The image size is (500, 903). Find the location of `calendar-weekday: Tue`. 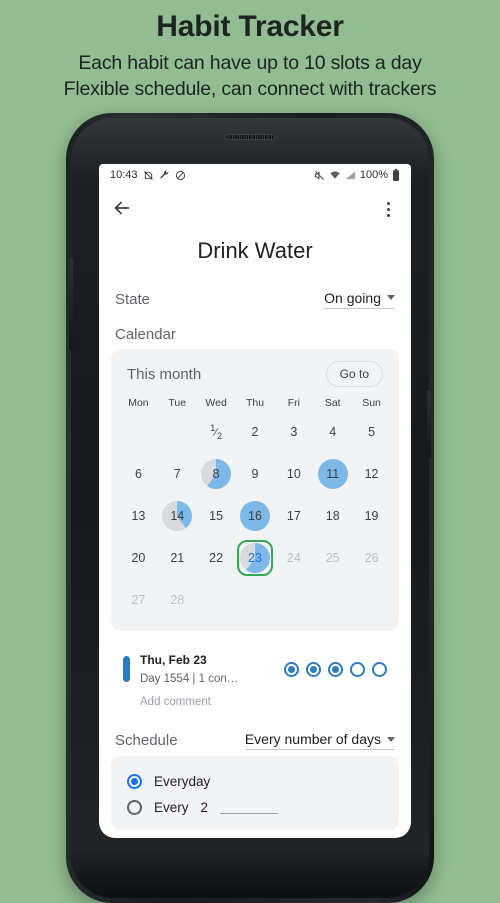

calendar-weekday: Tue is located at coordinates (177, 403).